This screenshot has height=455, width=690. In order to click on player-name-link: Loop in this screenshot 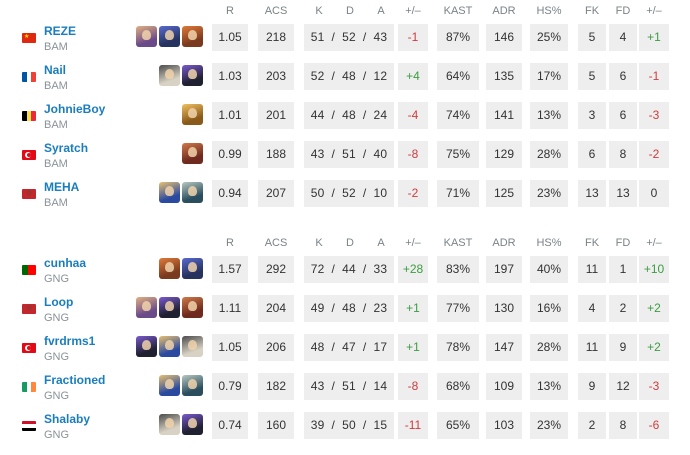, I will do `click(58, 302)`.